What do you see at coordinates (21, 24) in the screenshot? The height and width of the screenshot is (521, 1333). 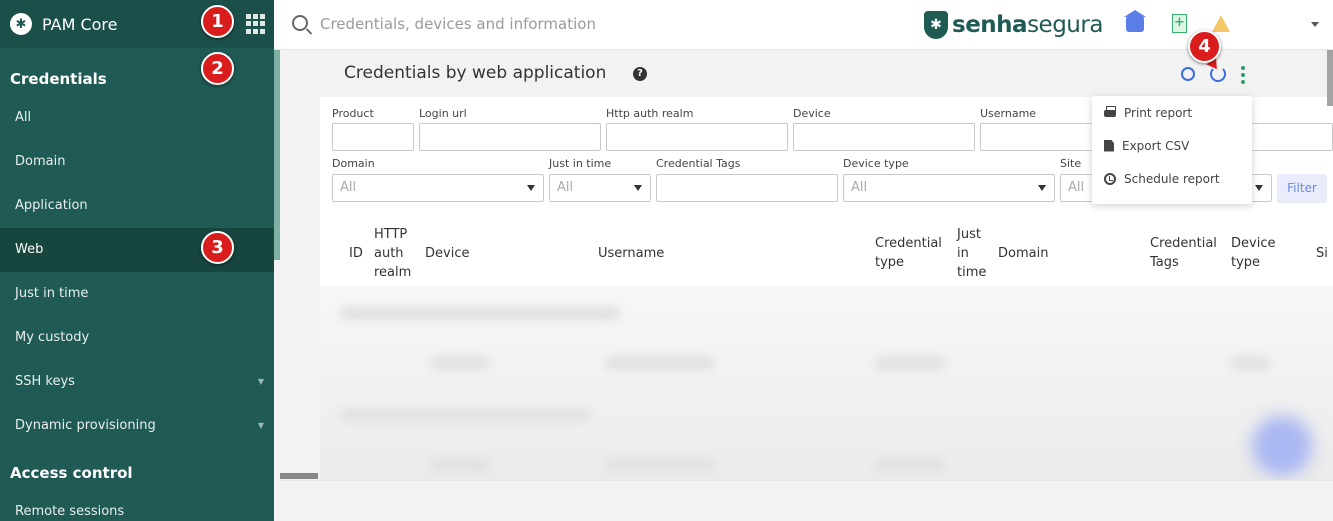 I see `pam-logo-icon: ✱` at bounding box center [21, 24].